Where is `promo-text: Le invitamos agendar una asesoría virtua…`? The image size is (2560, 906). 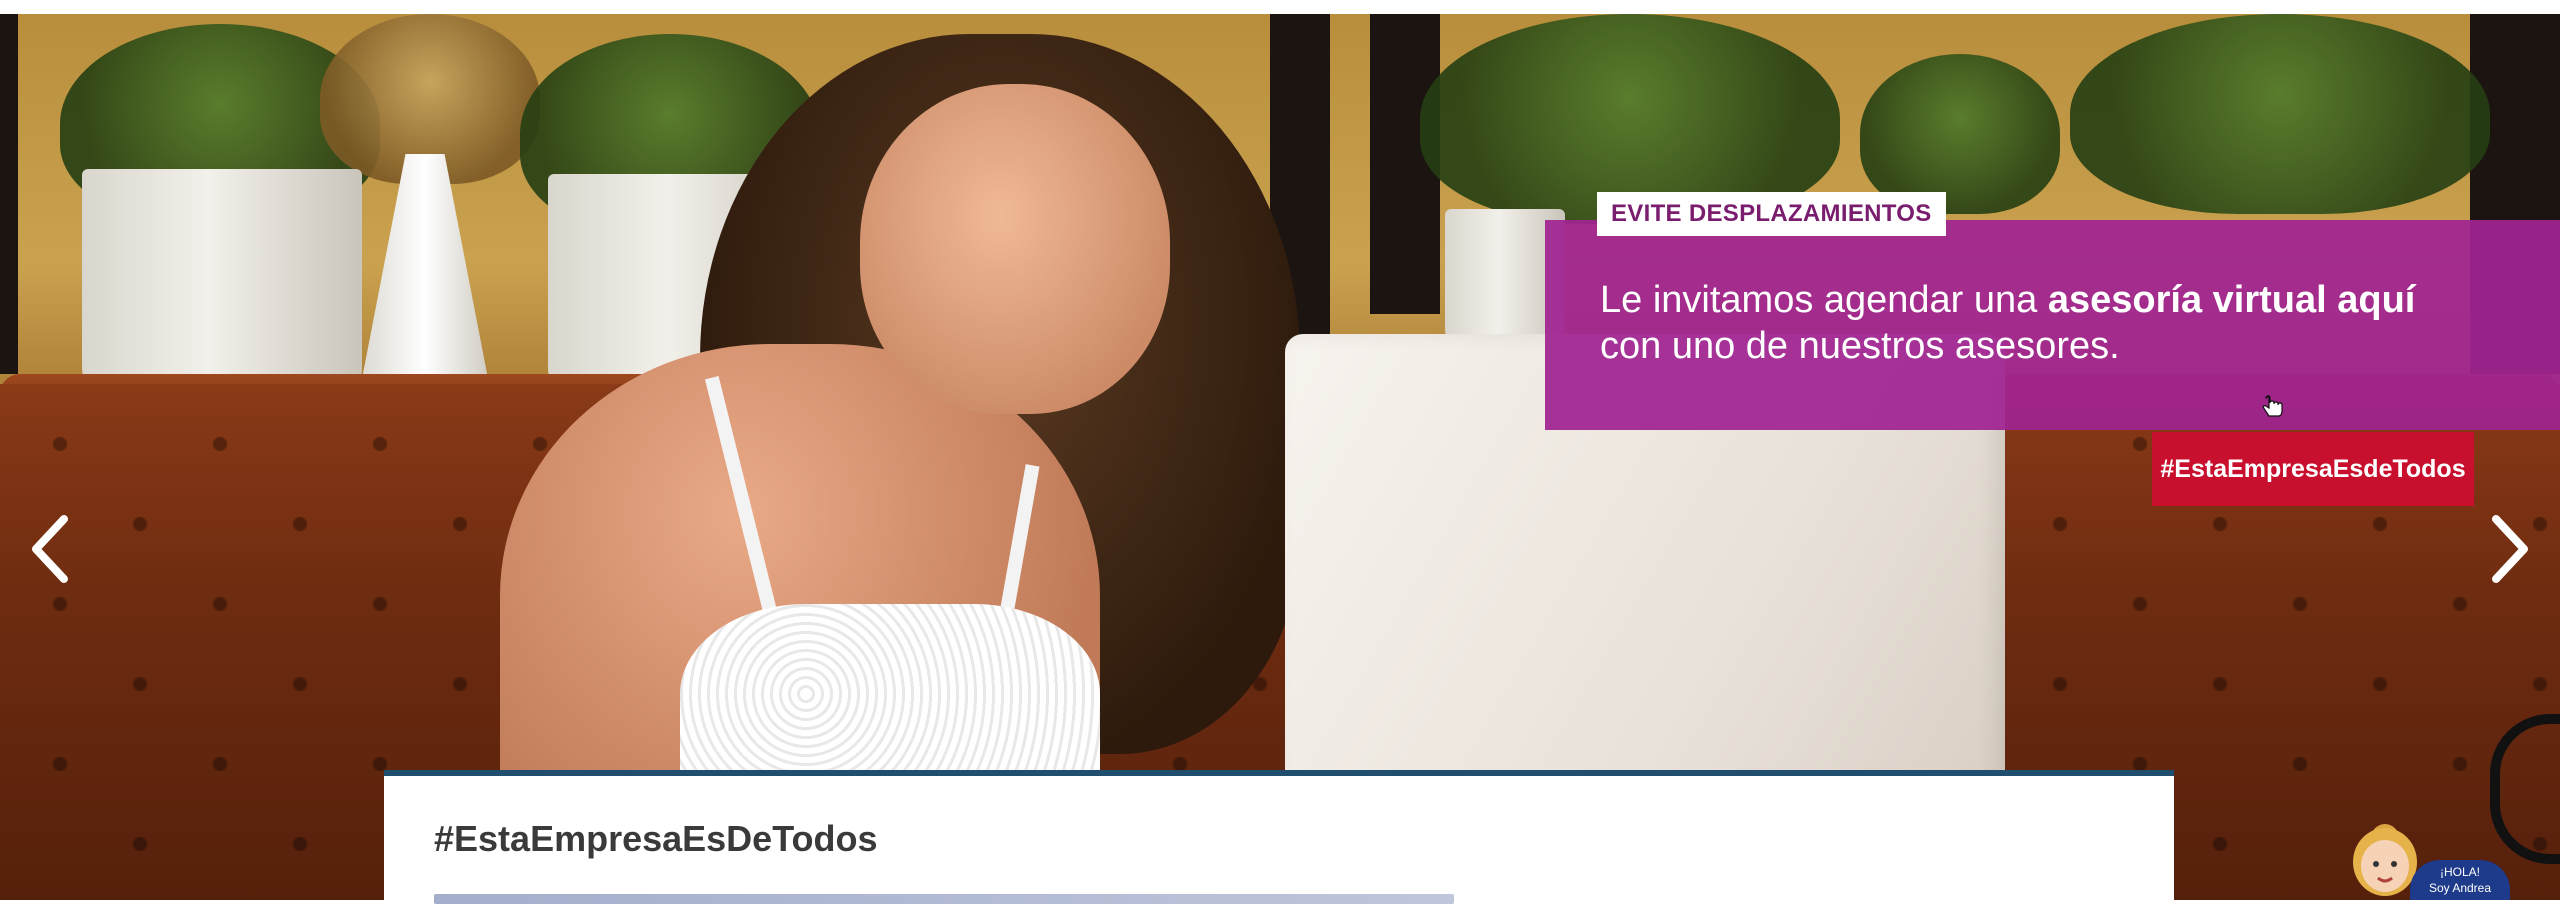 promo-text: Le invitamos agendar una asesoría virtua… is located at coordinates (2050, 323).